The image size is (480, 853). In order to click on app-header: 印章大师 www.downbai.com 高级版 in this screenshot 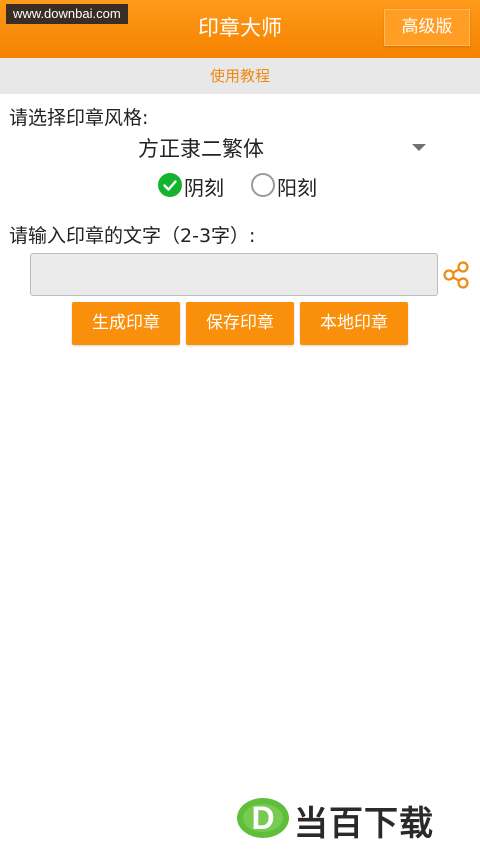, I will do `click(240, 29)`.